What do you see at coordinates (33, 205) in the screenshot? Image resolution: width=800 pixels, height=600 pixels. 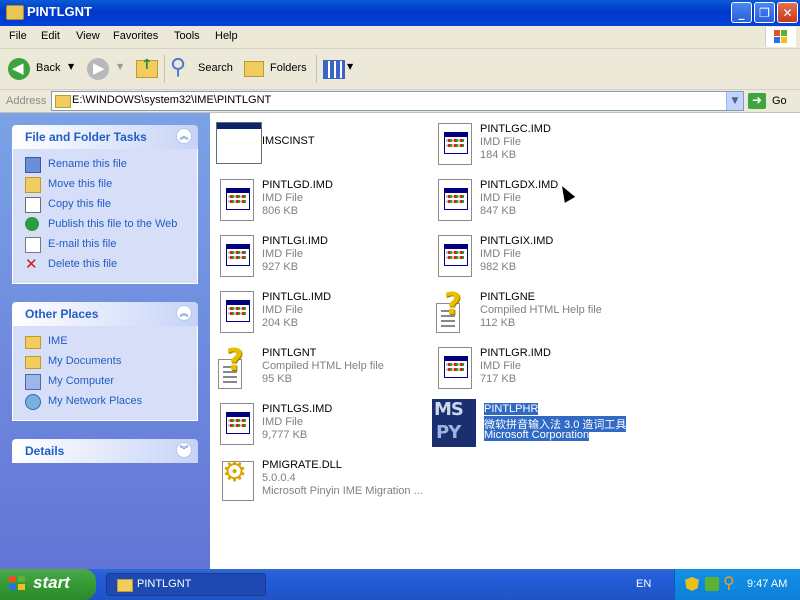 I see `copy-icon` at bounding box center [33, 205].